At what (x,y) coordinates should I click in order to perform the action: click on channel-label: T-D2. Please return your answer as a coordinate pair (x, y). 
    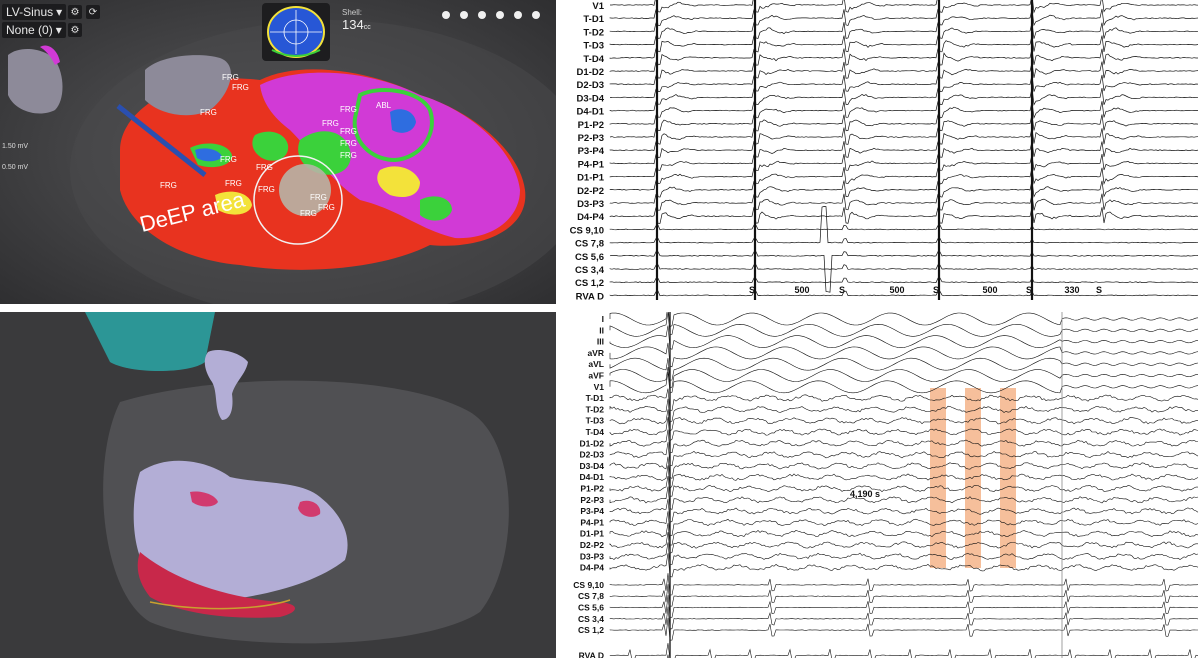
    Looking at the image, I should click on (593, 32).